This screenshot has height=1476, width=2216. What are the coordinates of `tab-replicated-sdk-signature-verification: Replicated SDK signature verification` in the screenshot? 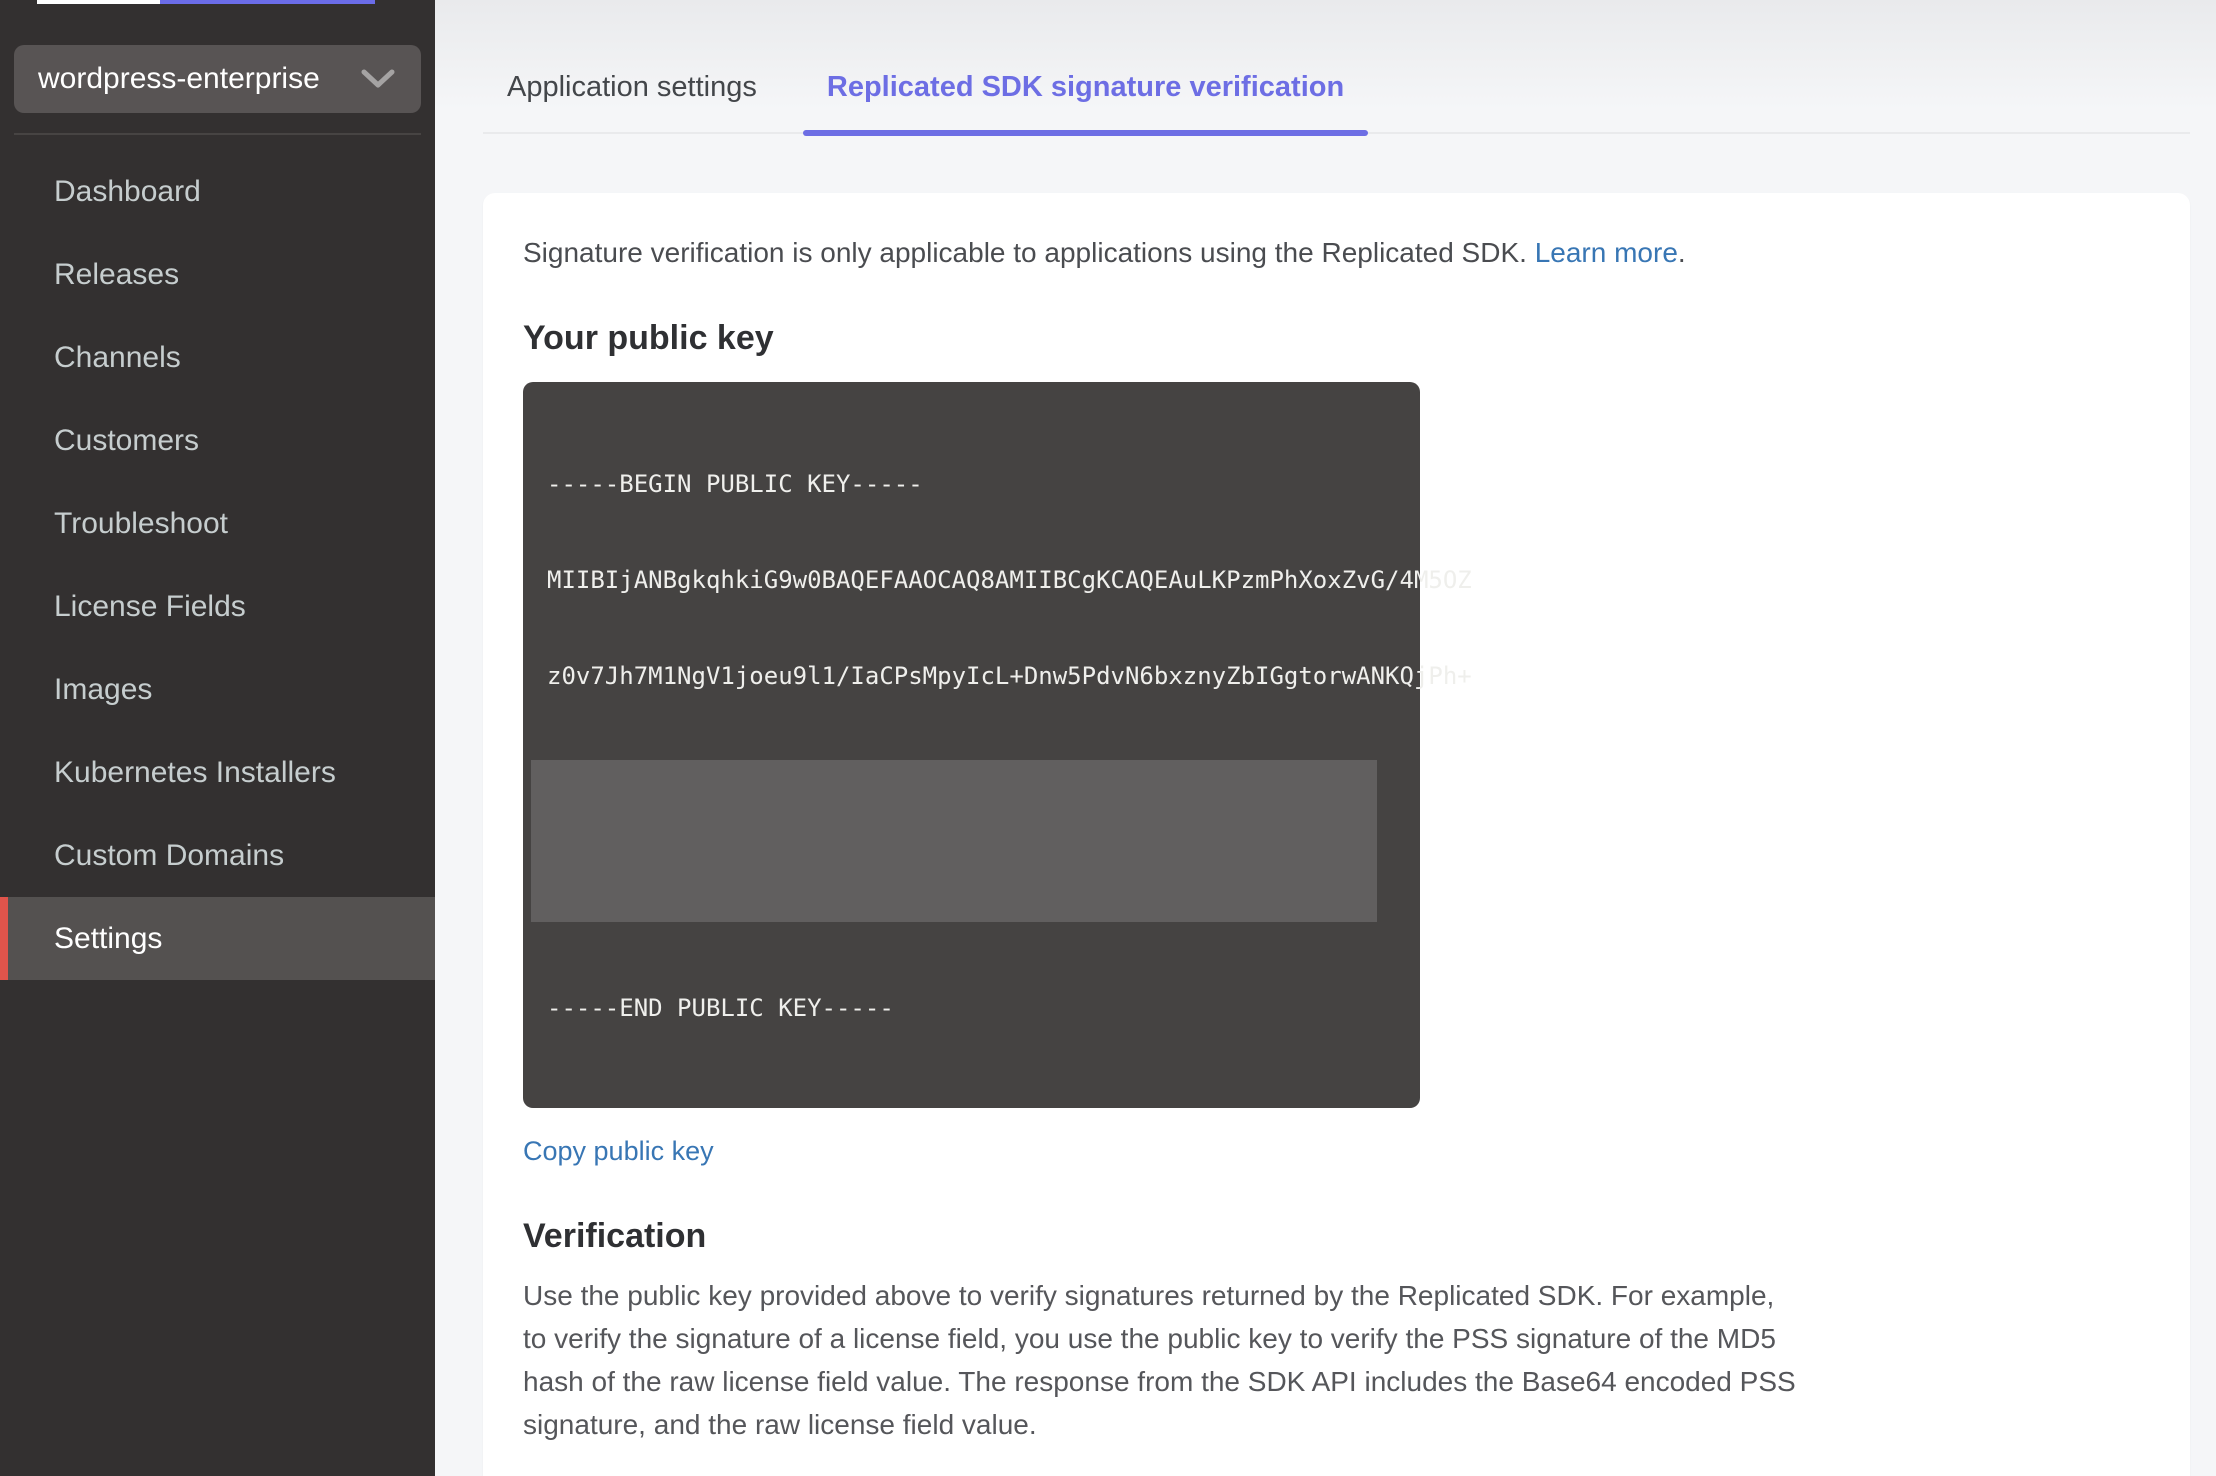 It's located at (1085, 103).